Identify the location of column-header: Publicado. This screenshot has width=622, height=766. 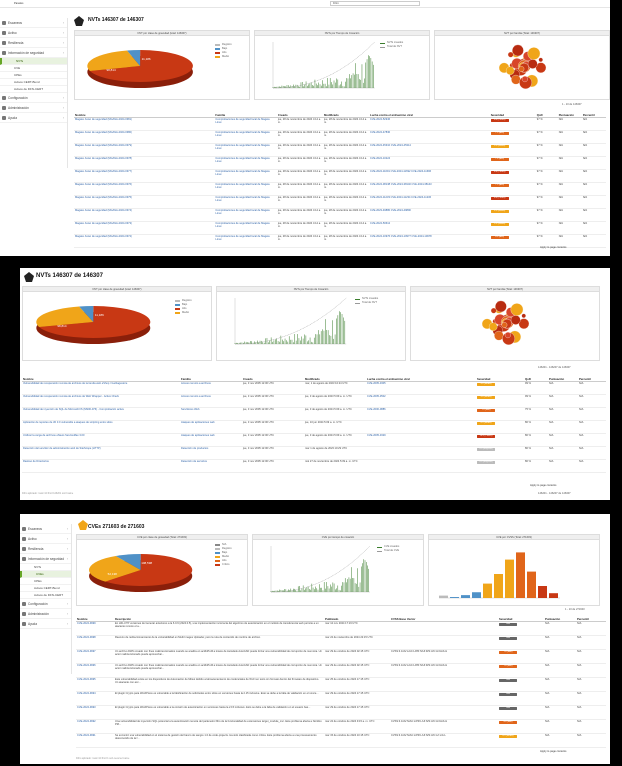
(357, 617).